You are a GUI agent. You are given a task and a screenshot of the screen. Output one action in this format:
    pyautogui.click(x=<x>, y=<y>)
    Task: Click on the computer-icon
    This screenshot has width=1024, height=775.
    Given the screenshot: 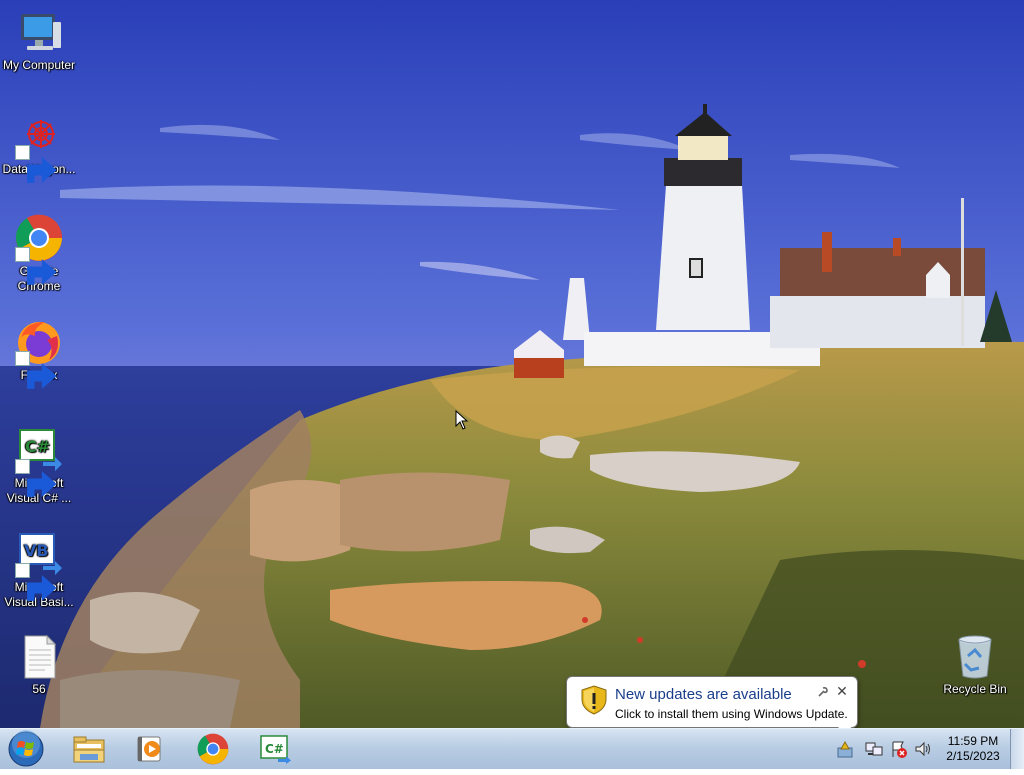 What is the action you would take?
    pyautogui.click(x=39, y=32)
    